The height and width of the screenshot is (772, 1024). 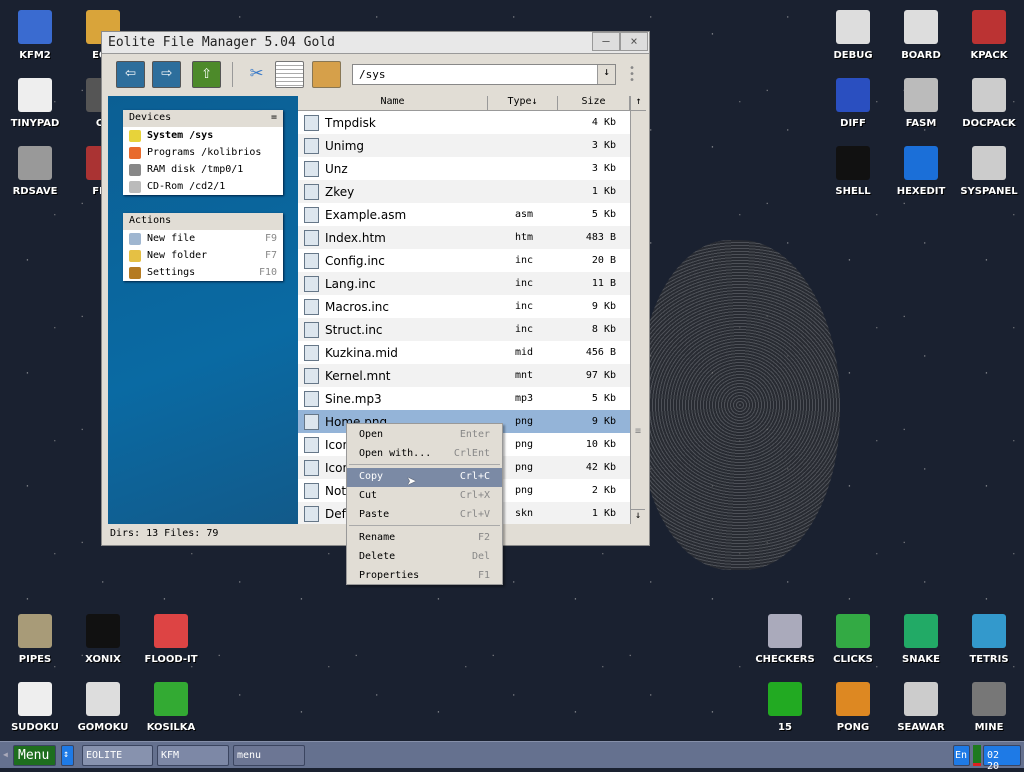 What do you see at coordinates (393, 103) in the screenshot?
I see `column-name: Name` at bounding box center [393, 103].